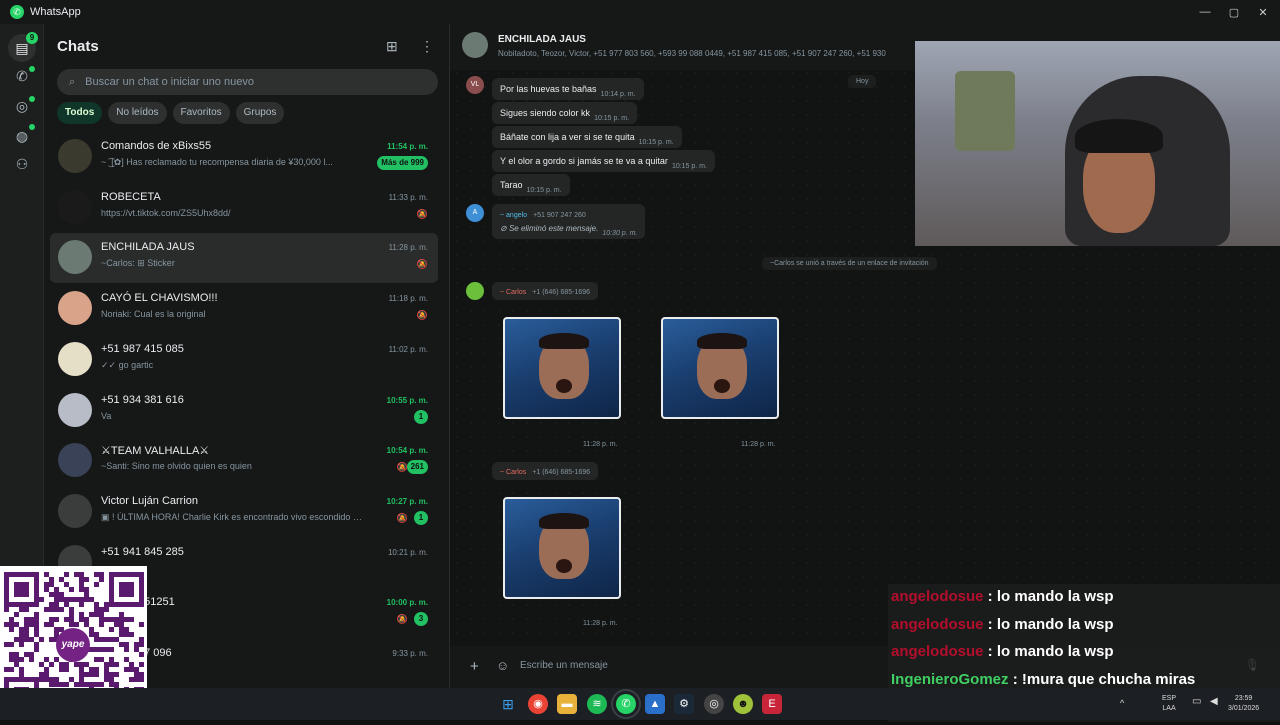 Image resolution: width=1280 pixels, height=725 pixels. Describe the element at coordinates (260, 113) in the screenshot. I see `filter-grupos: Grupos` at that location.